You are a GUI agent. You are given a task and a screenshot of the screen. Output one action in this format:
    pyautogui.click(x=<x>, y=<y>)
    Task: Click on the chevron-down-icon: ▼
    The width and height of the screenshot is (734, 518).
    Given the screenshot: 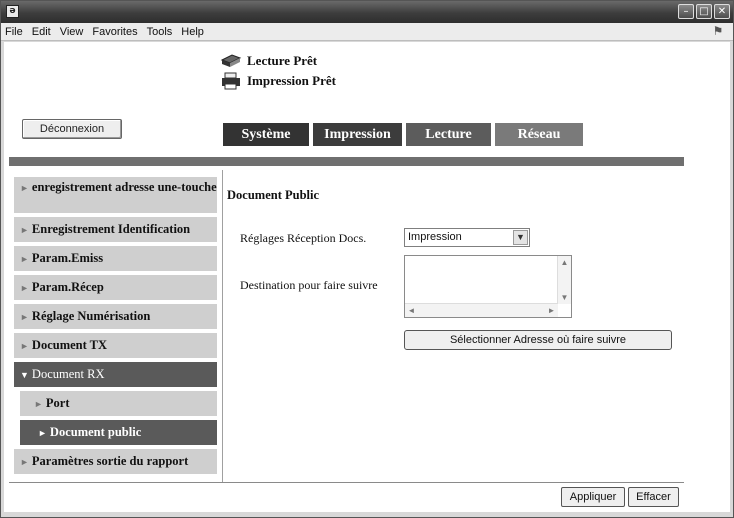 What is the action you would take?
    pyautogui.click(x=520, y=237)
    